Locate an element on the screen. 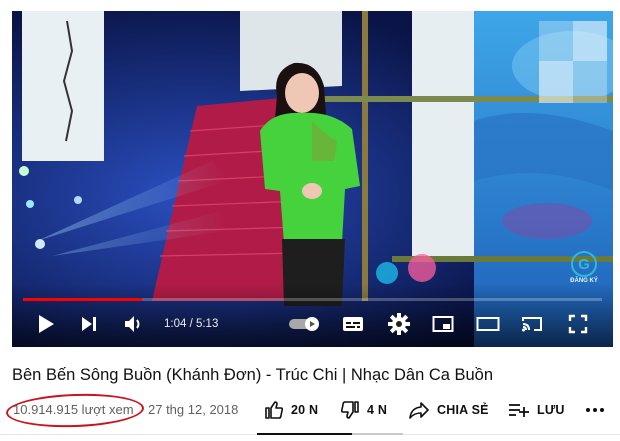 The image size is (620, 441). dislike-count: 4 N is located at coordinates (377, 410).